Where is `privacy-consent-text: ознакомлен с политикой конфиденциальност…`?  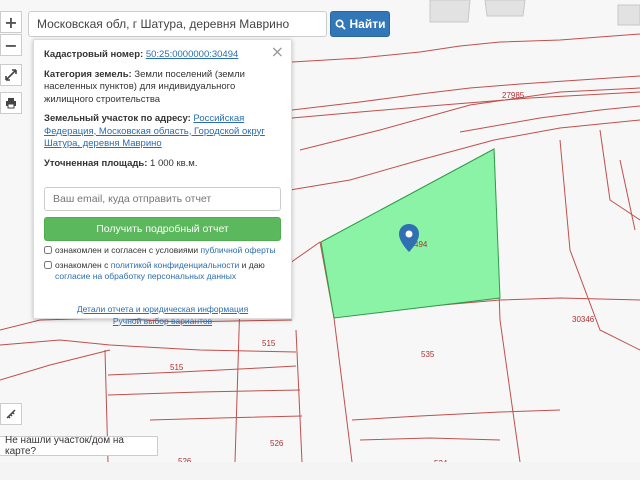 privacy-consent-text: ознакомлен с политикой конфиденциальност… is located at coordinates (168, 271).